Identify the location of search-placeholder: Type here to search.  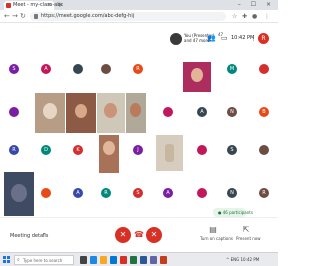
(43, 260).